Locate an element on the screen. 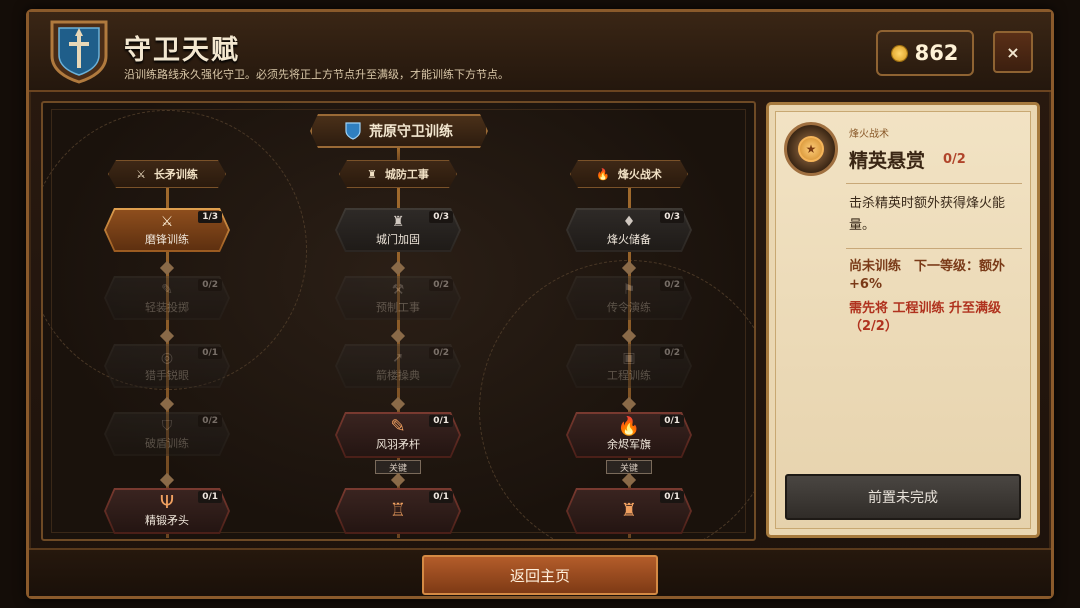 This screenshot has width=1080, height=608. return-home-button: 返回主页 is located at coordinates (540, 575).